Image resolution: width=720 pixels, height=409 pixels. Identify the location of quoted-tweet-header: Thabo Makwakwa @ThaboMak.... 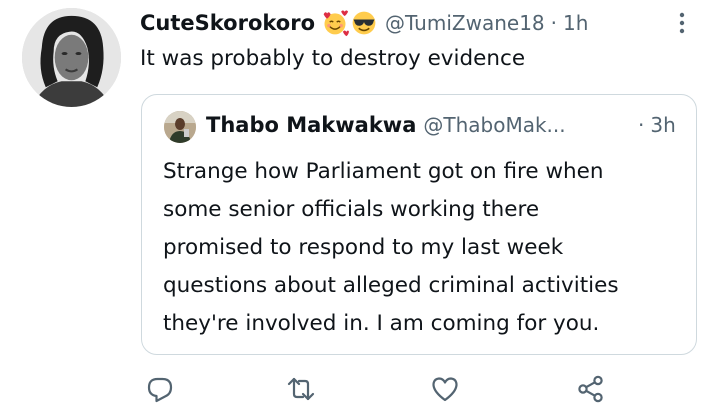
(386, 125).